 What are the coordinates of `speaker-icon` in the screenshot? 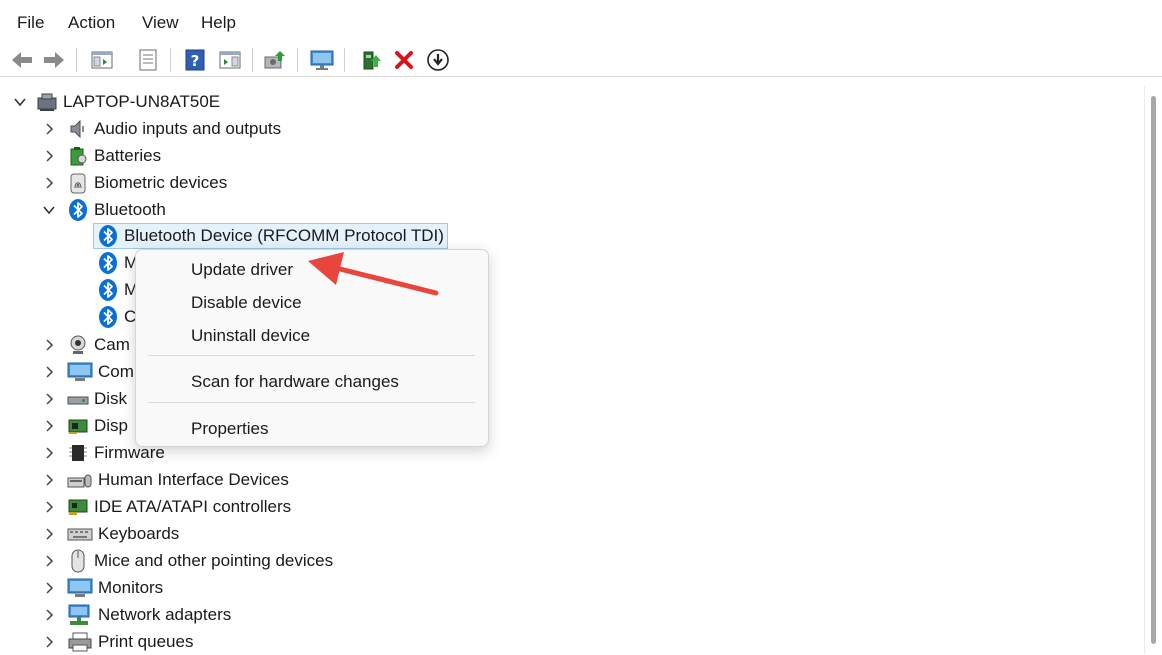 It's located at (78, 129).